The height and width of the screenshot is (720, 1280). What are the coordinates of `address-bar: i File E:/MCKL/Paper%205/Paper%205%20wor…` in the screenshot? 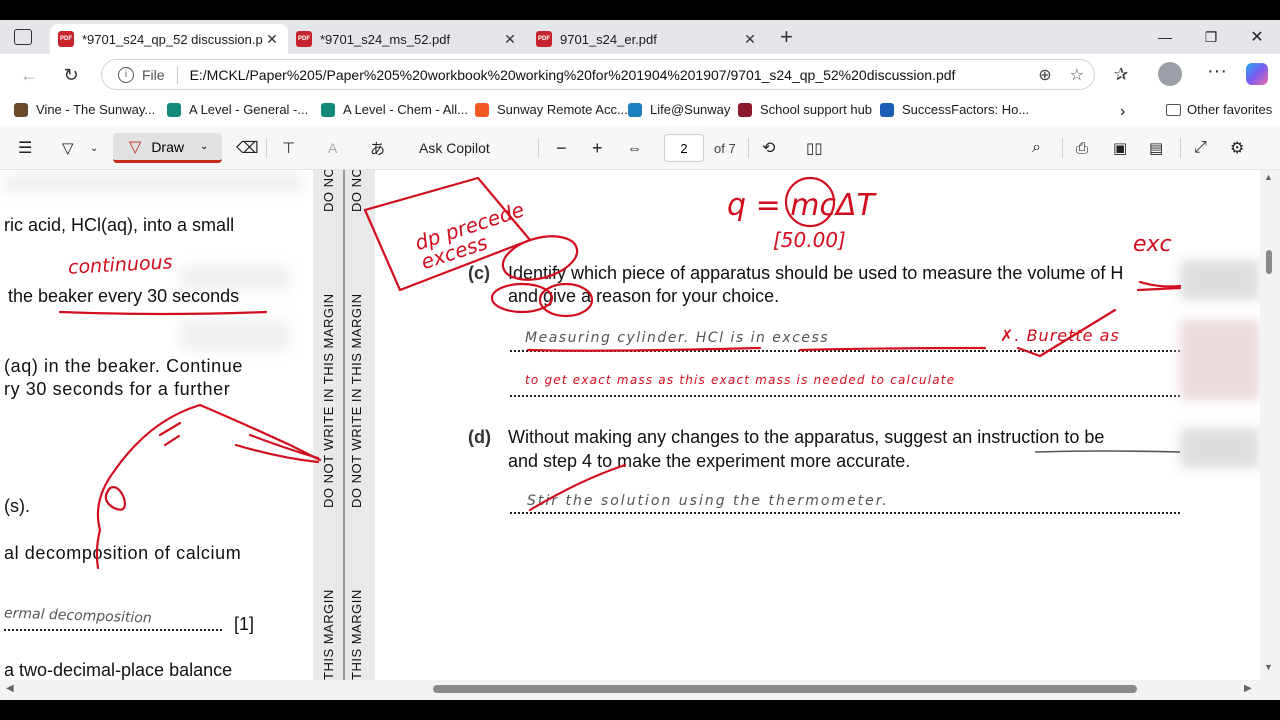 It's located at (598, 74).